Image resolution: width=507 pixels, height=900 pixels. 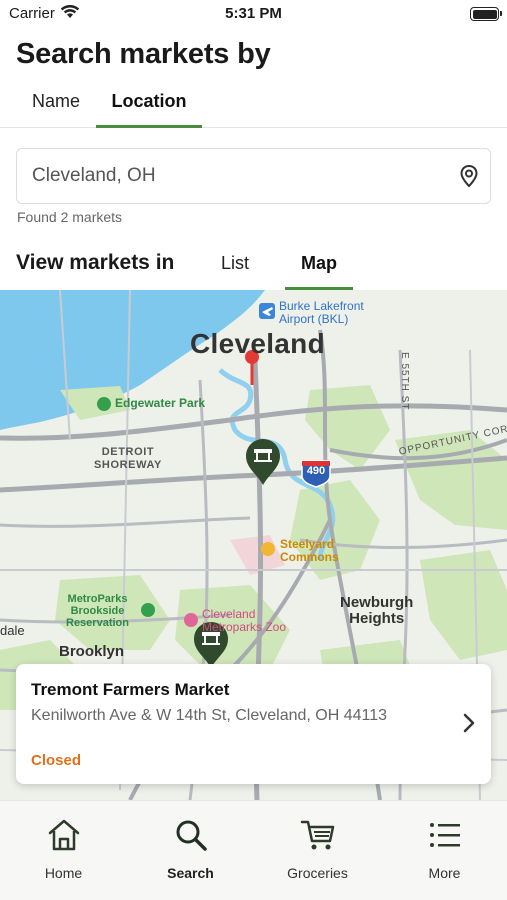 What do you see at coordinates (143, 54) in the screenshot?
I see `page-title: Search markets by` at bounding box center [143, 54].